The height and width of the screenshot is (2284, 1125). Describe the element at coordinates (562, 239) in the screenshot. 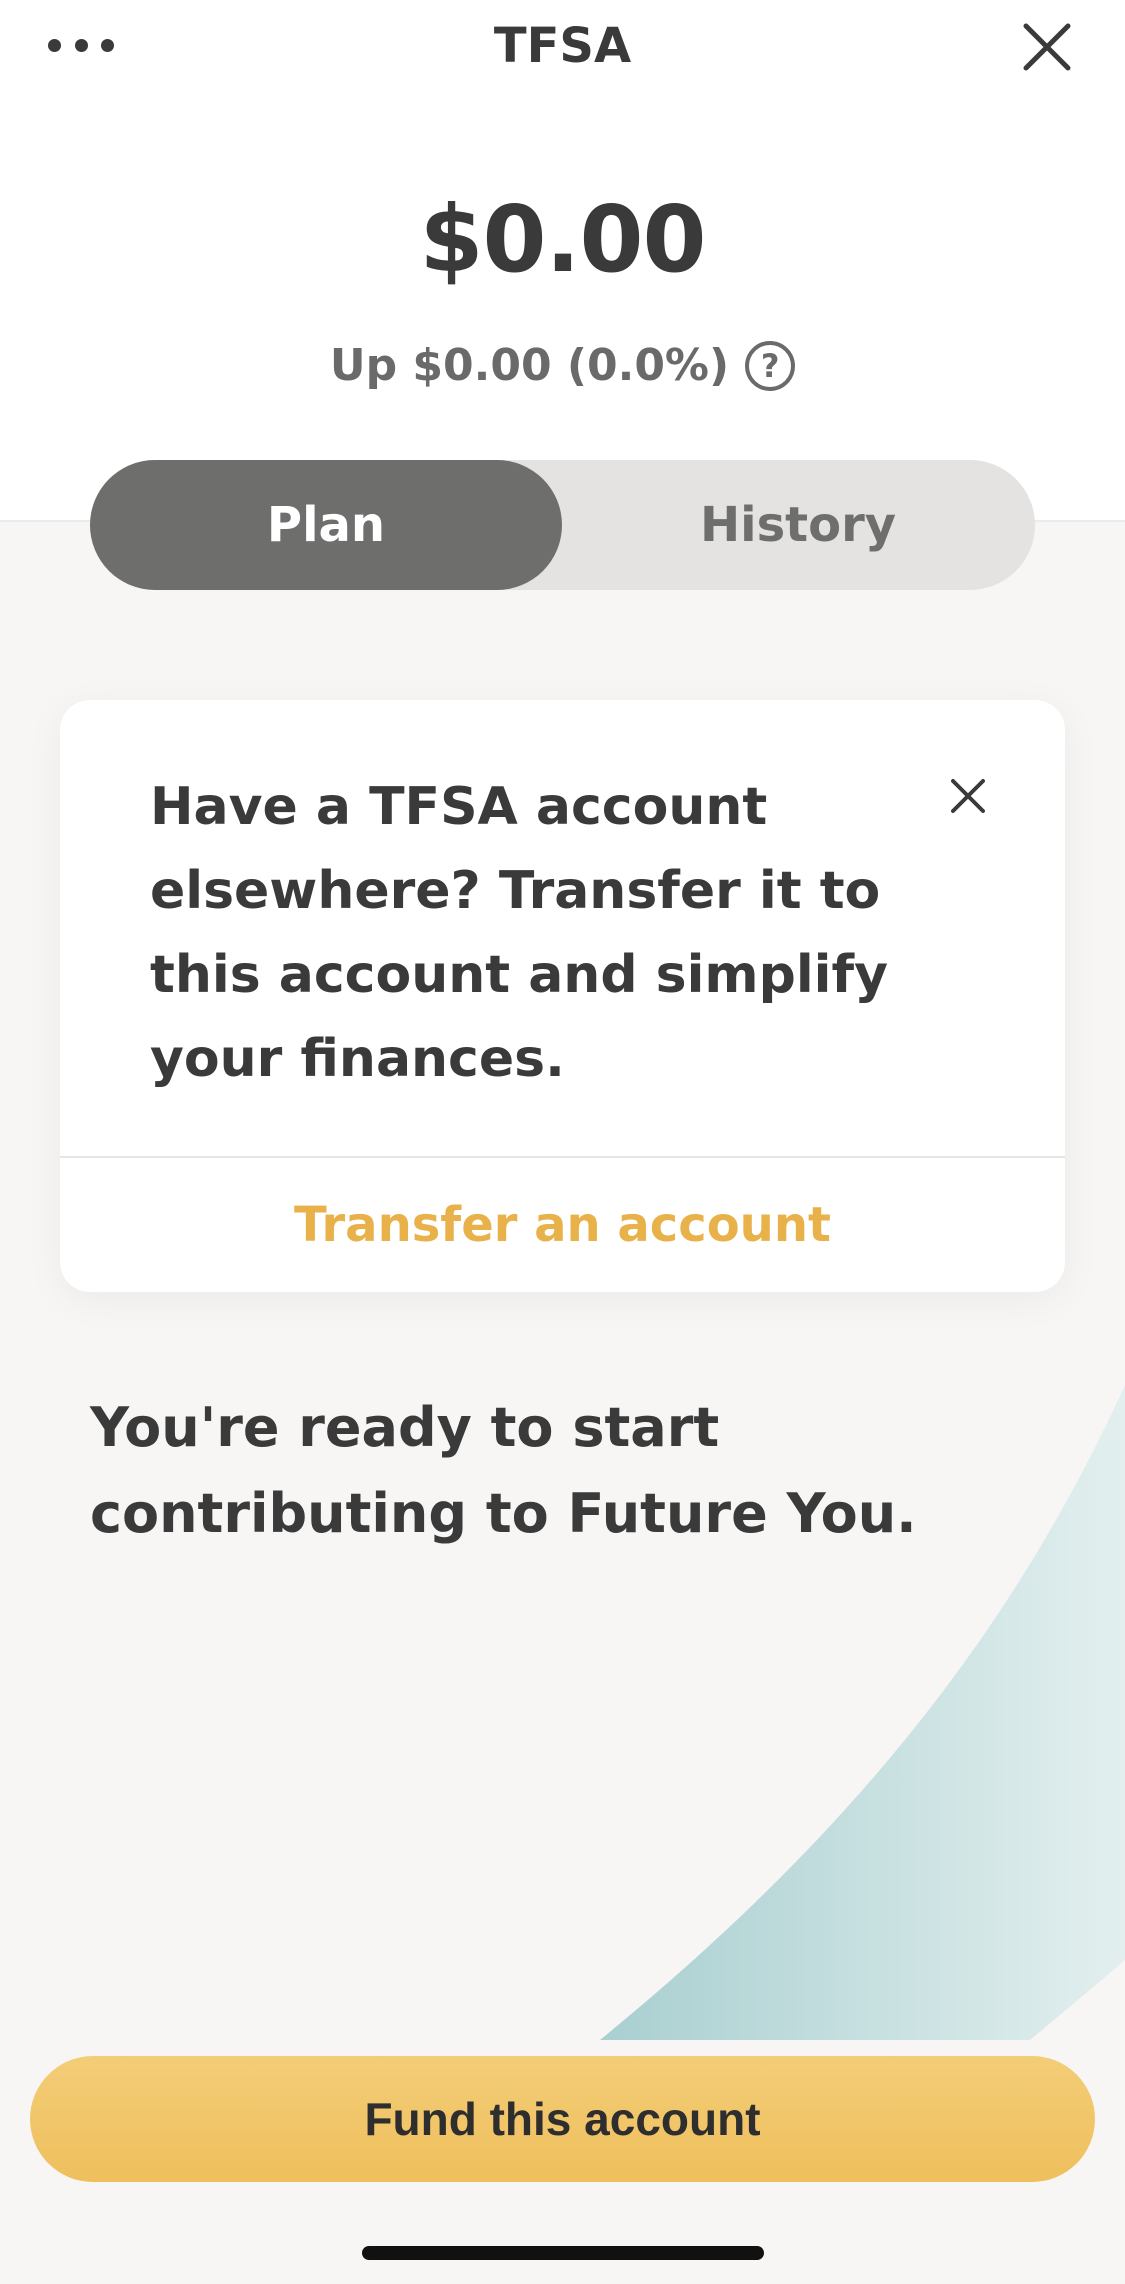

I see `account-balance: $0.00` at that location.